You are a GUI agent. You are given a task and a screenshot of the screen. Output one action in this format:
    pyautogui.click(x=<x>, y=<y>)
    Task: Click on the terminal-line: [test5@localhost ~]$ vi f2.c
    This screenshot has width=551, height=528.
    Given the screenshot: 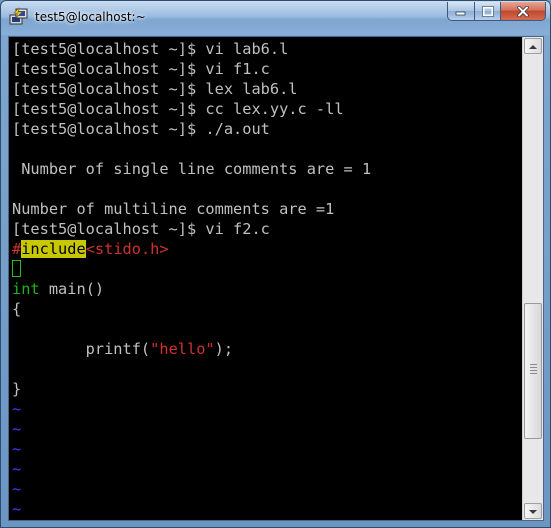 What is the action you would take?
    pyautogui.click(x=141, y=229)
    